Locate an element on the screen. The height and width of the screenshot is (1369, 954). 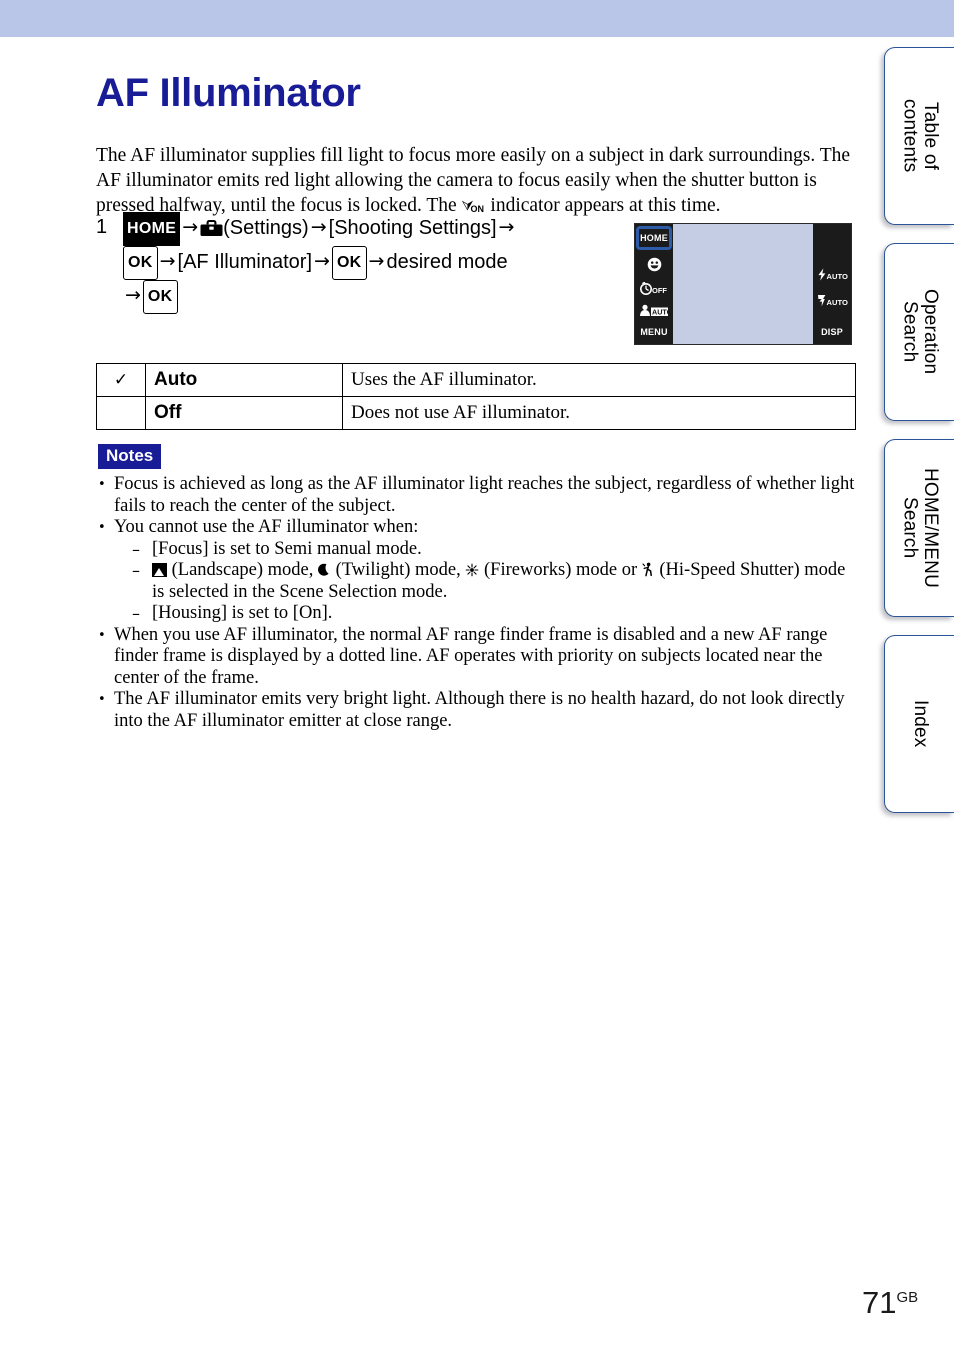
option-description: Uses the AF illuminator. is located at coordinates (444, 379).